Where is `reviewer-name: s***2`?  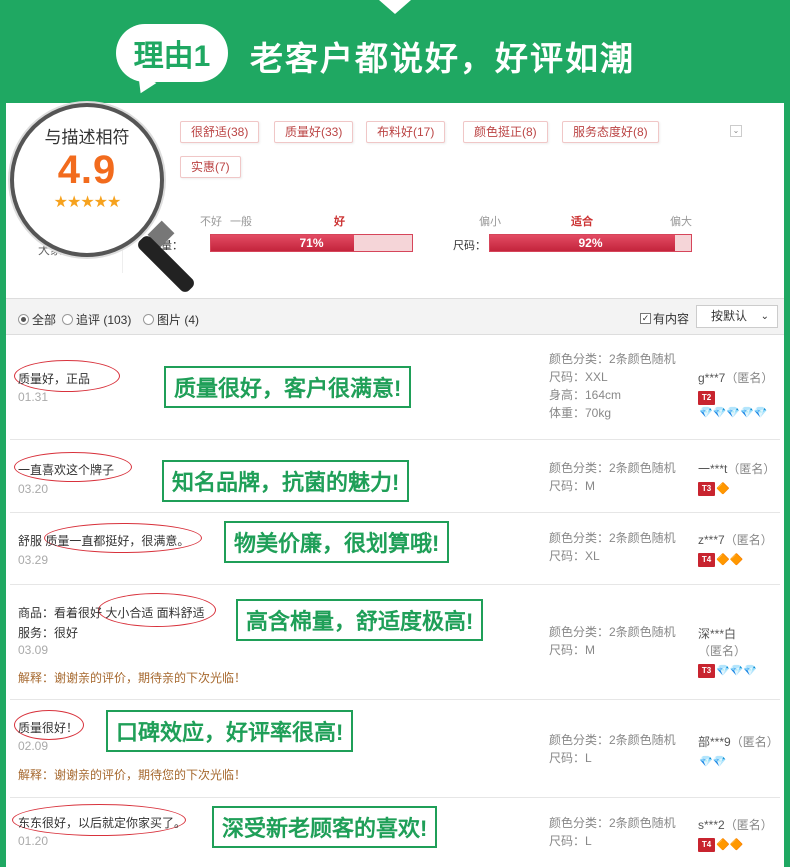 reviewer-name: s***2 is located at coordinates (711, 825).